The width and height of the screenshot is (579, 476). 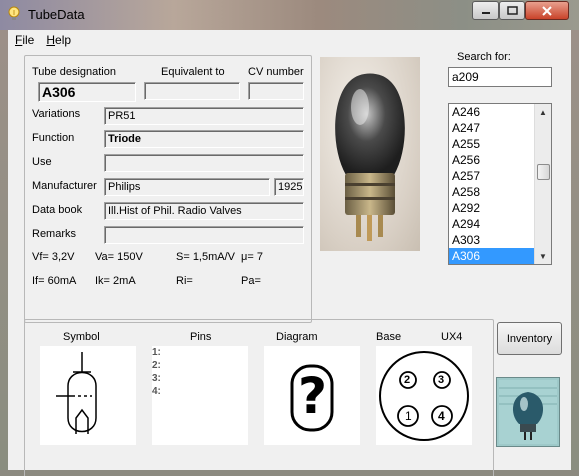 What do you see at coordinates (24, 40) in the screenshot?
I see `menu-file: File` at bounding box center [24, 40].